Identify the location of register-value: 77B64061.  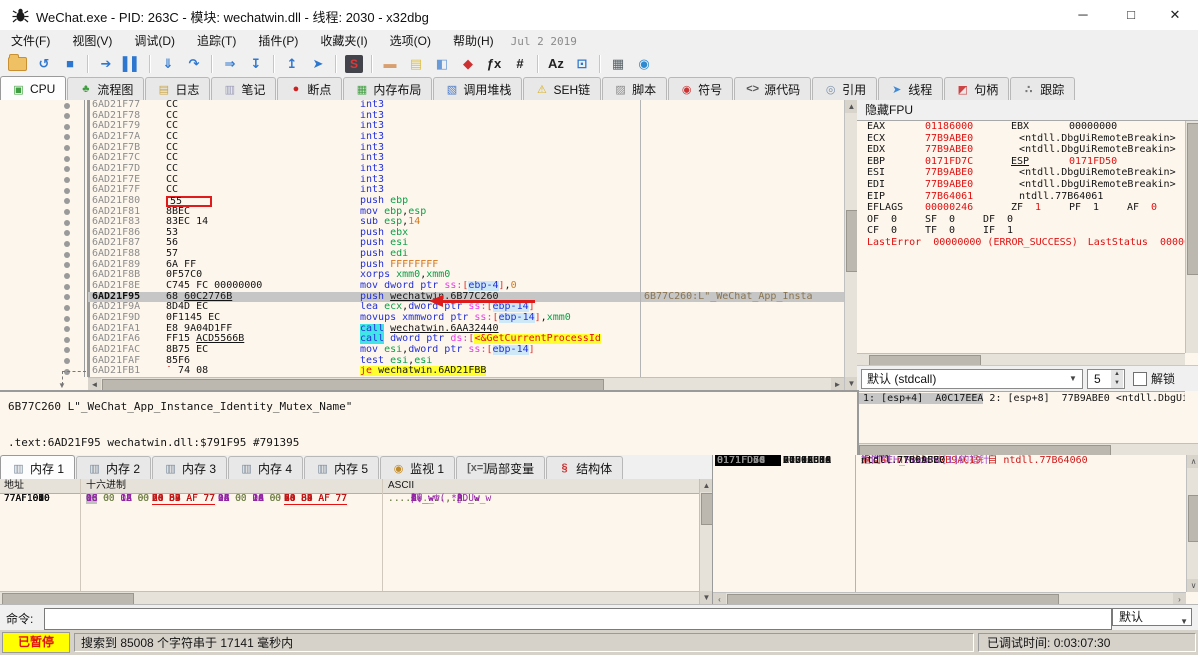
(963, 197).